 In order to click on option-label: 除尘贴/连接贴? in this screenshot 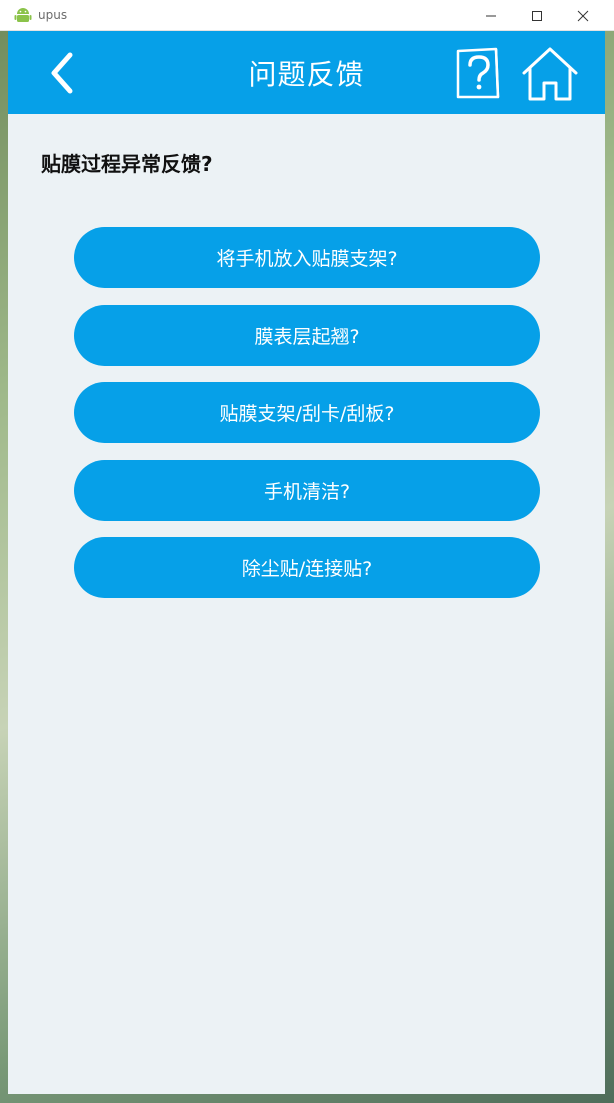, I will do `click(307, 569)`.